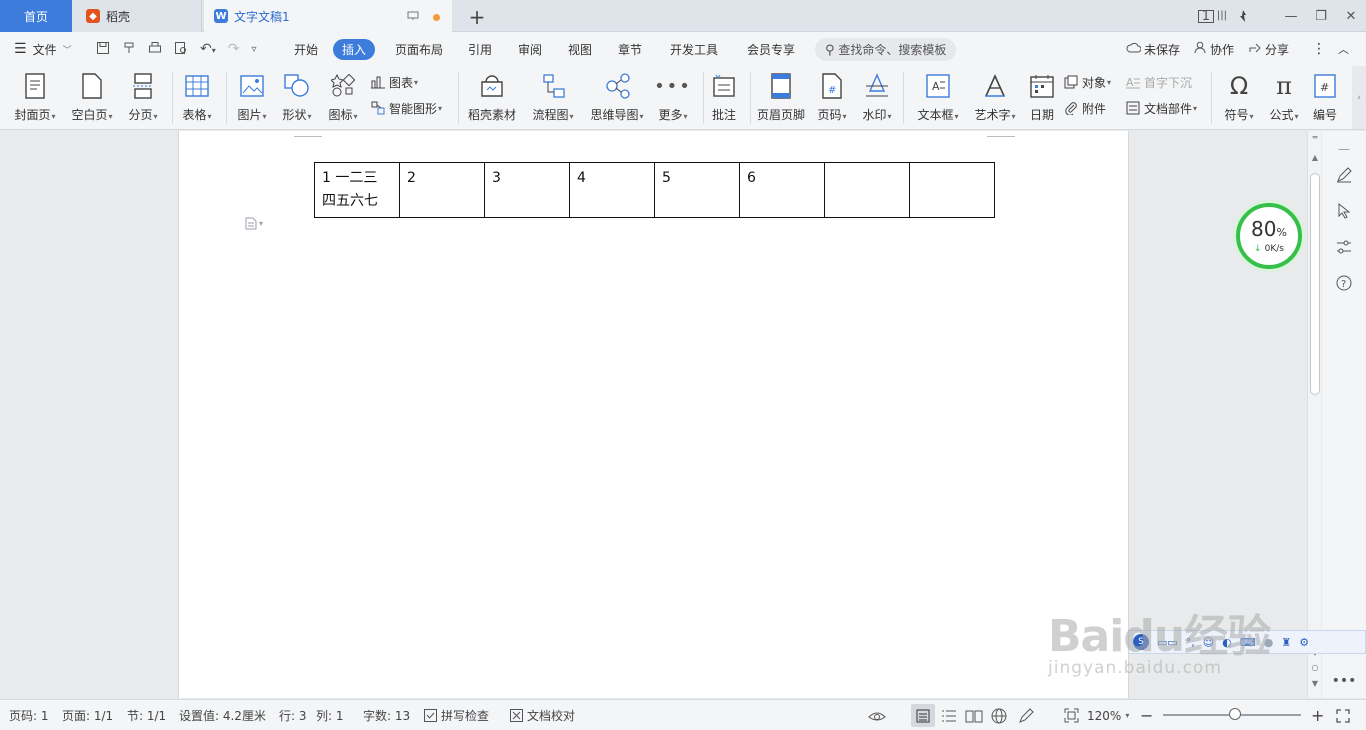 The image size is (1366, 730). What do you see at coordinates (129, 49) in the screenshot?
I see `format-painter-icon` at bounding box center [129, 49].